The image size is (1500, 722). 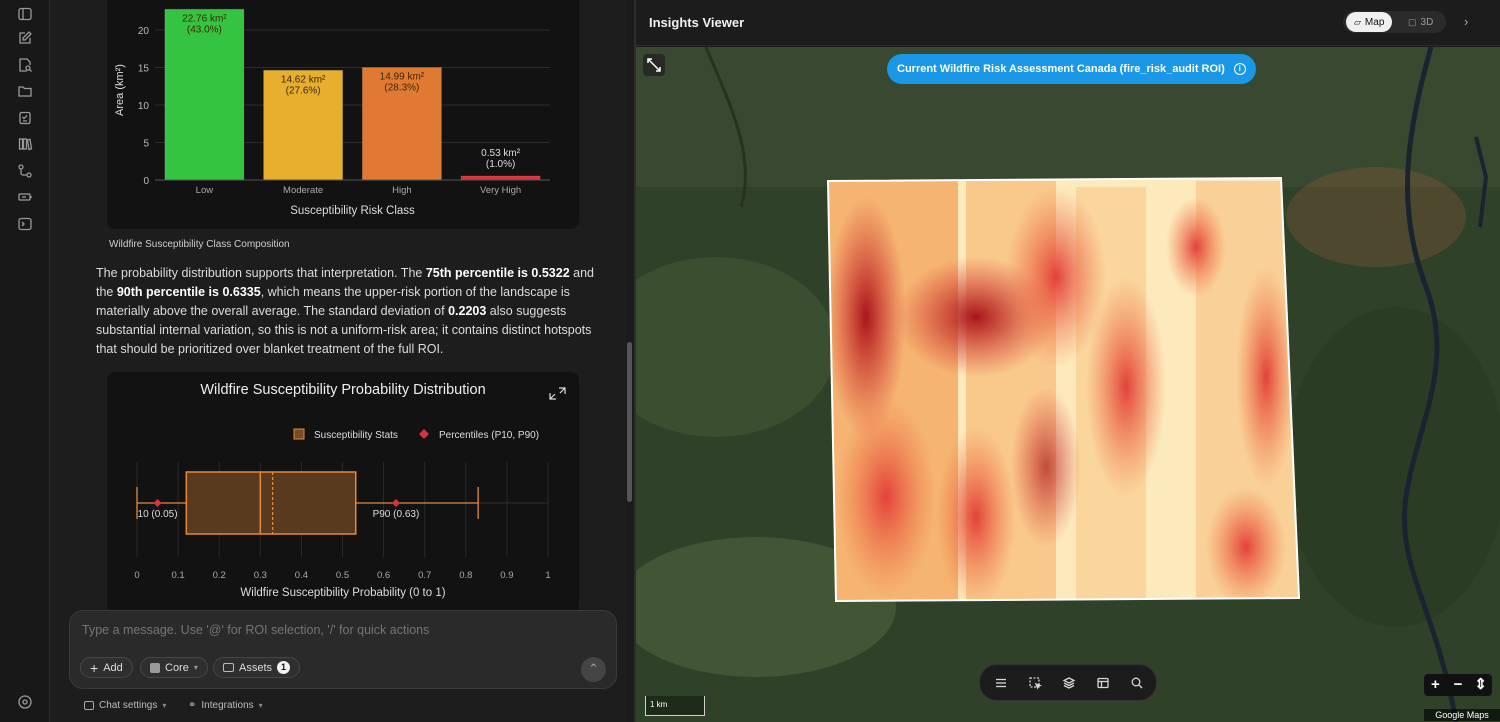 What do you see at coordinates (1239, 69) in the screenshot?
I see `info-icon: i` at bounding box center [1239, 69].